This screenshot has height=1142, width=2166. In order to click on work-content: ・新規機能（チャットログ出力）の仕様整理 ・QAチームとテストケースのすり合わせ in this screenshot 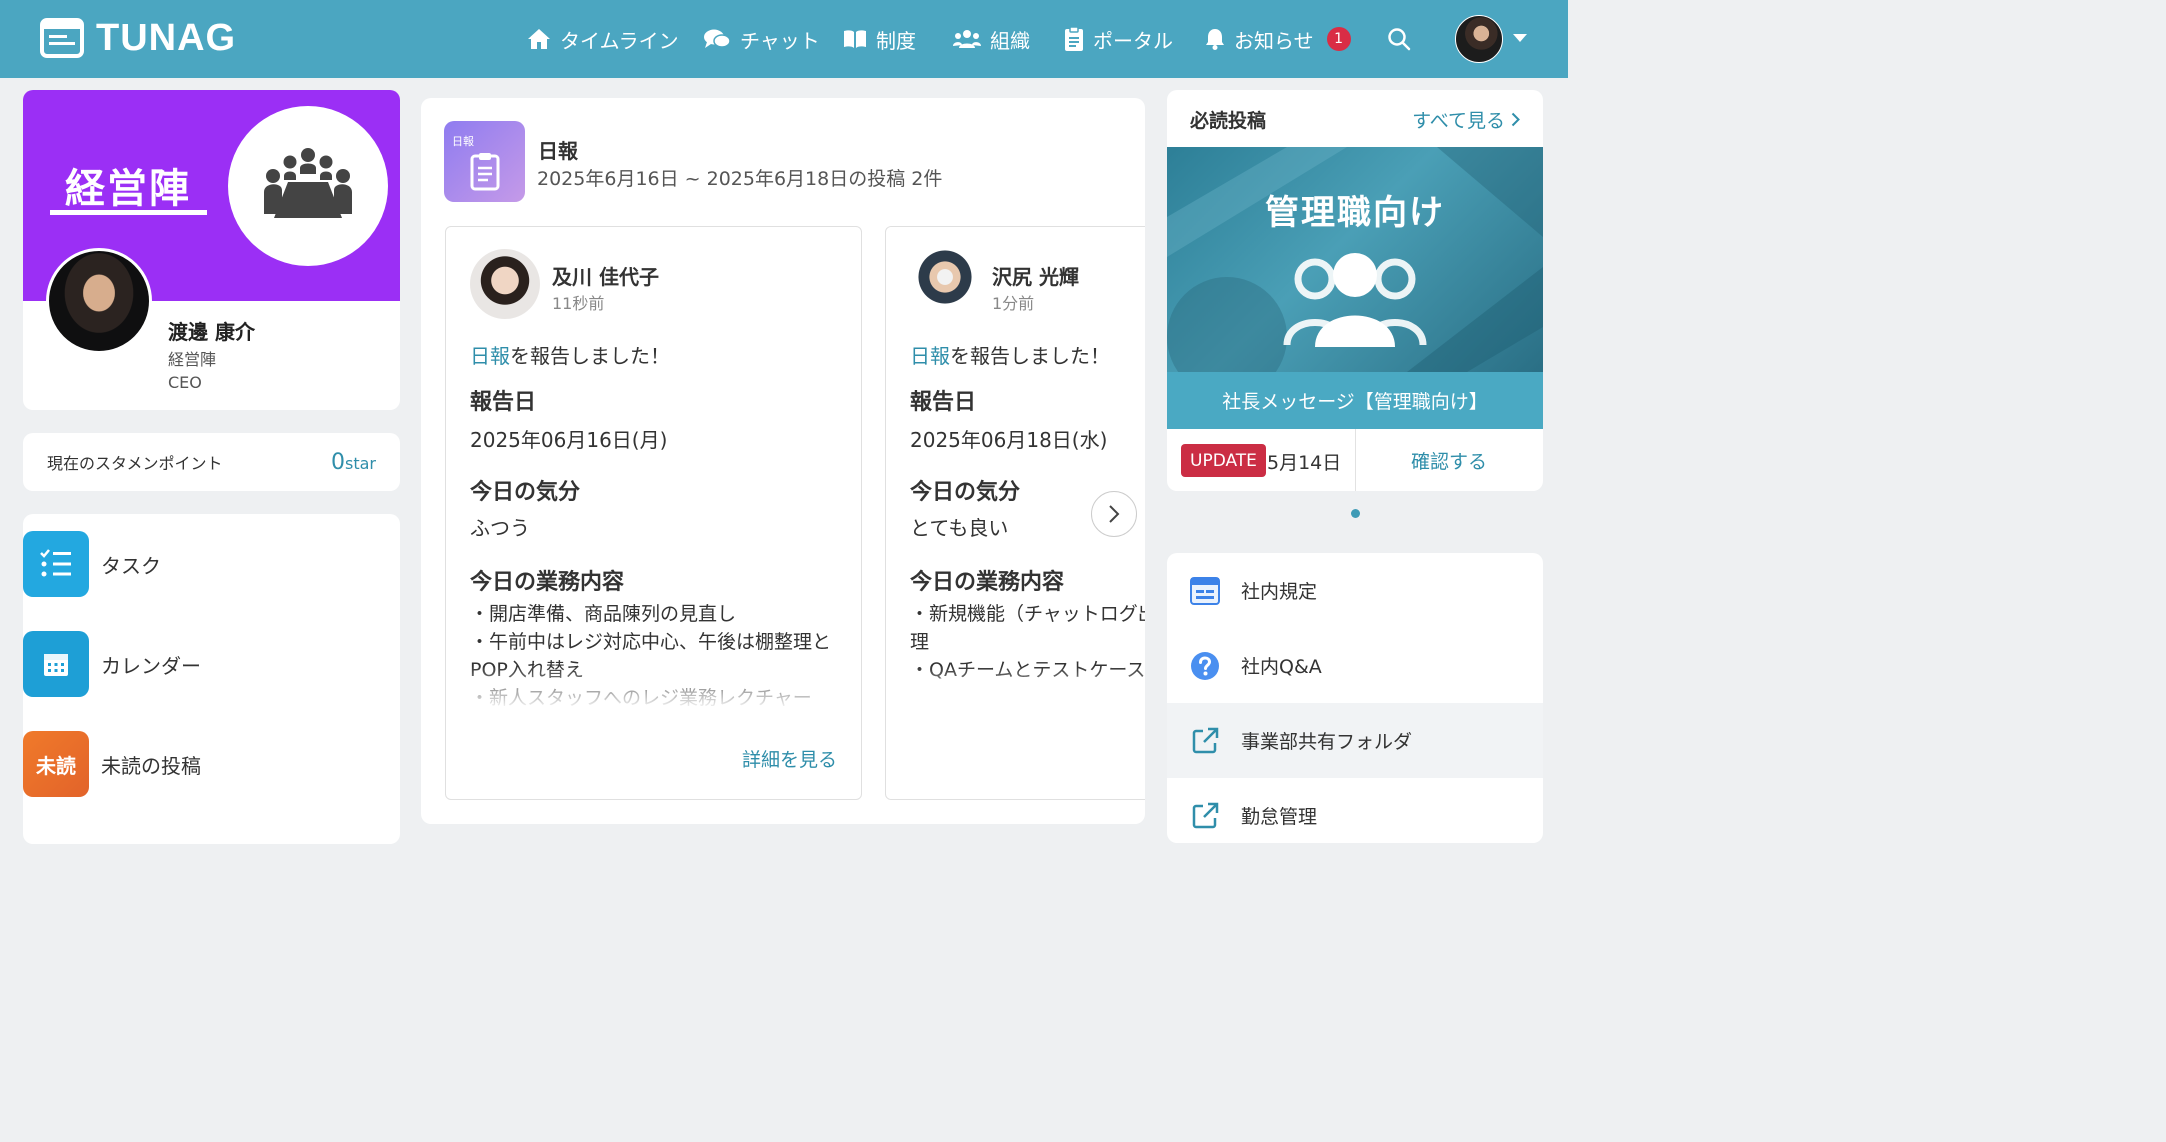, I will do `click(1027, 642)`.